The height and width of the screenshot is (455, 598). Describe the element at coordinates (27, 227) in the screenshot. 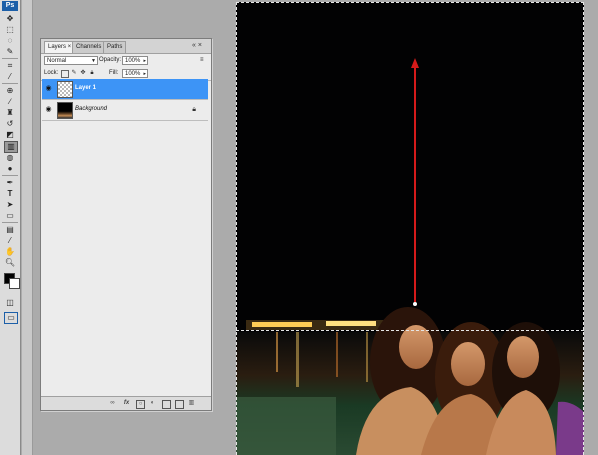

I see `tool-strip-divider` at that location.